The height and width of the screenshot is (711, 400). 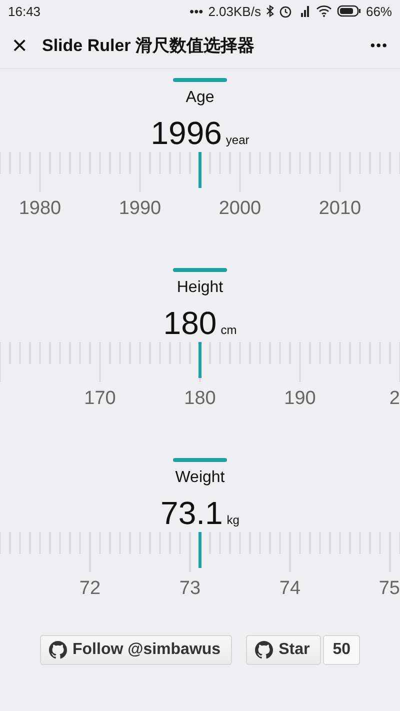 What do you see at coordinates (389, 589) in the screenshot?
I see `scale-label: 75` at bounding box center [389, 589].